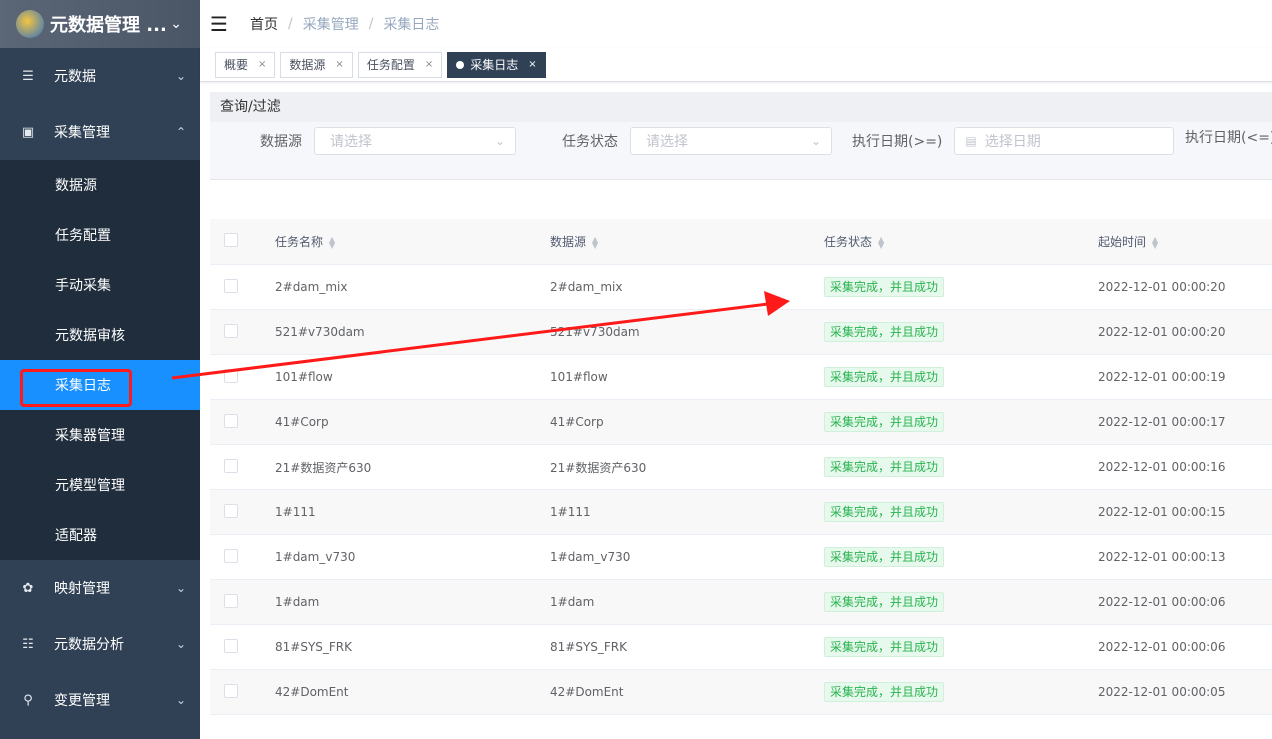 This screenshot has width=1272, height=739. I want to click on sidebar-subitem-collector-manage: 采集器管理, so click(100, 435).